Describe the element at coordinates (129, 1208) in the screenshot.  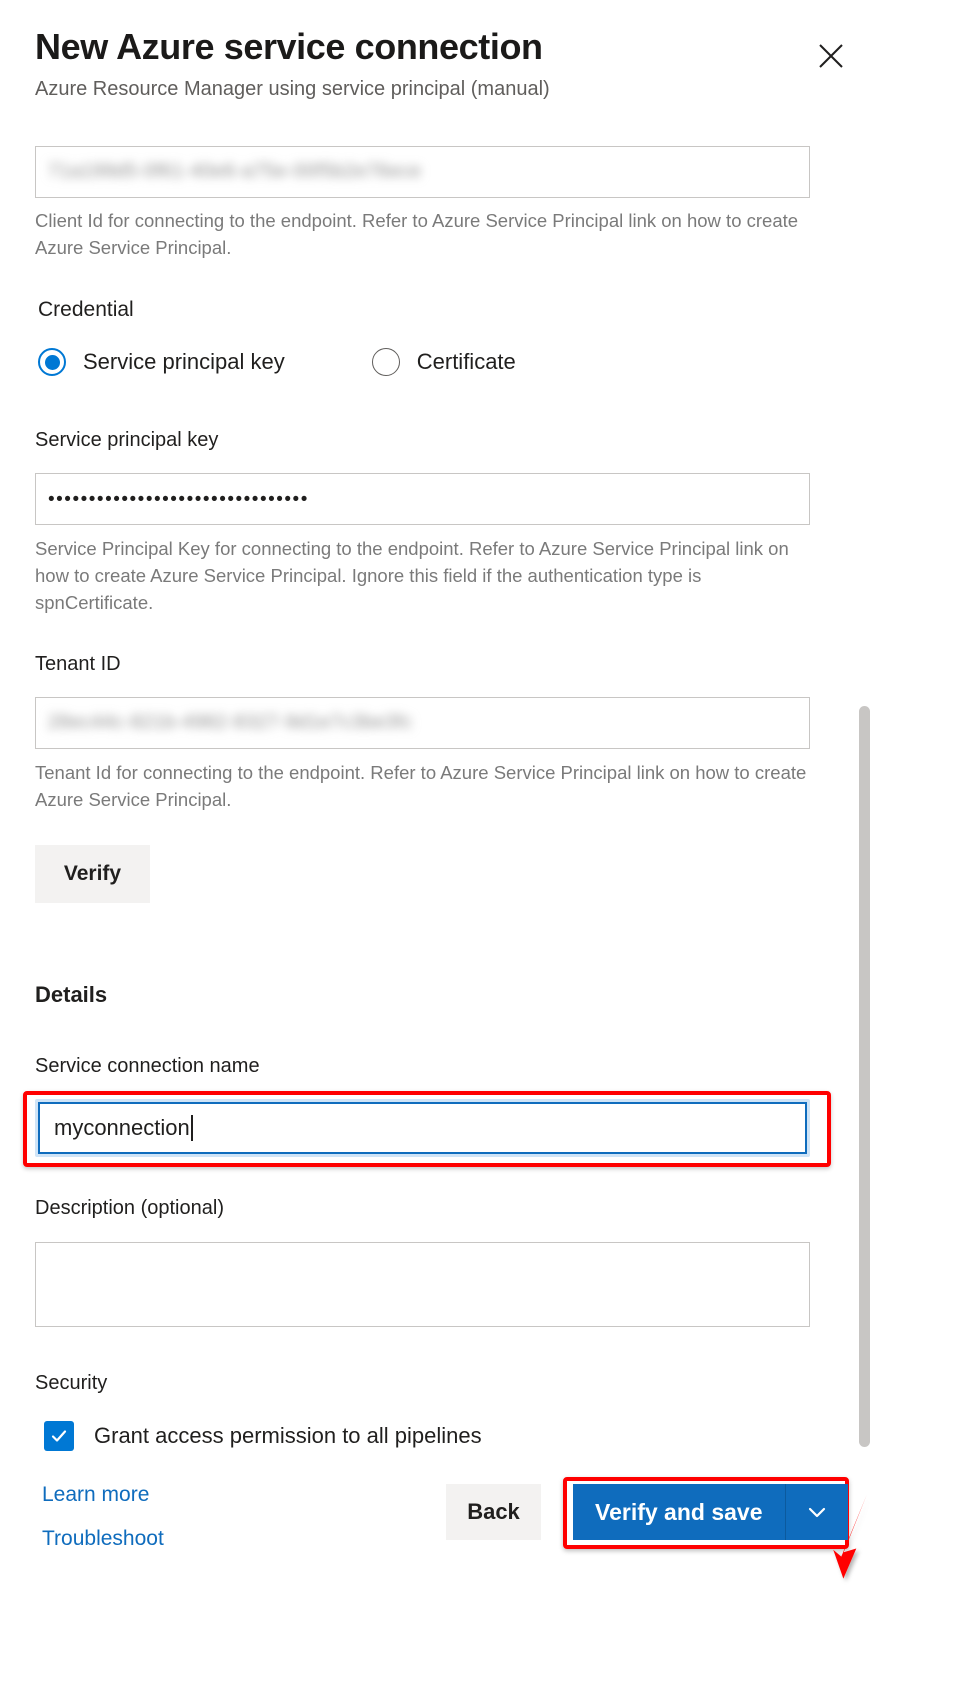
I see `description-label: Description (optional)` at that location.